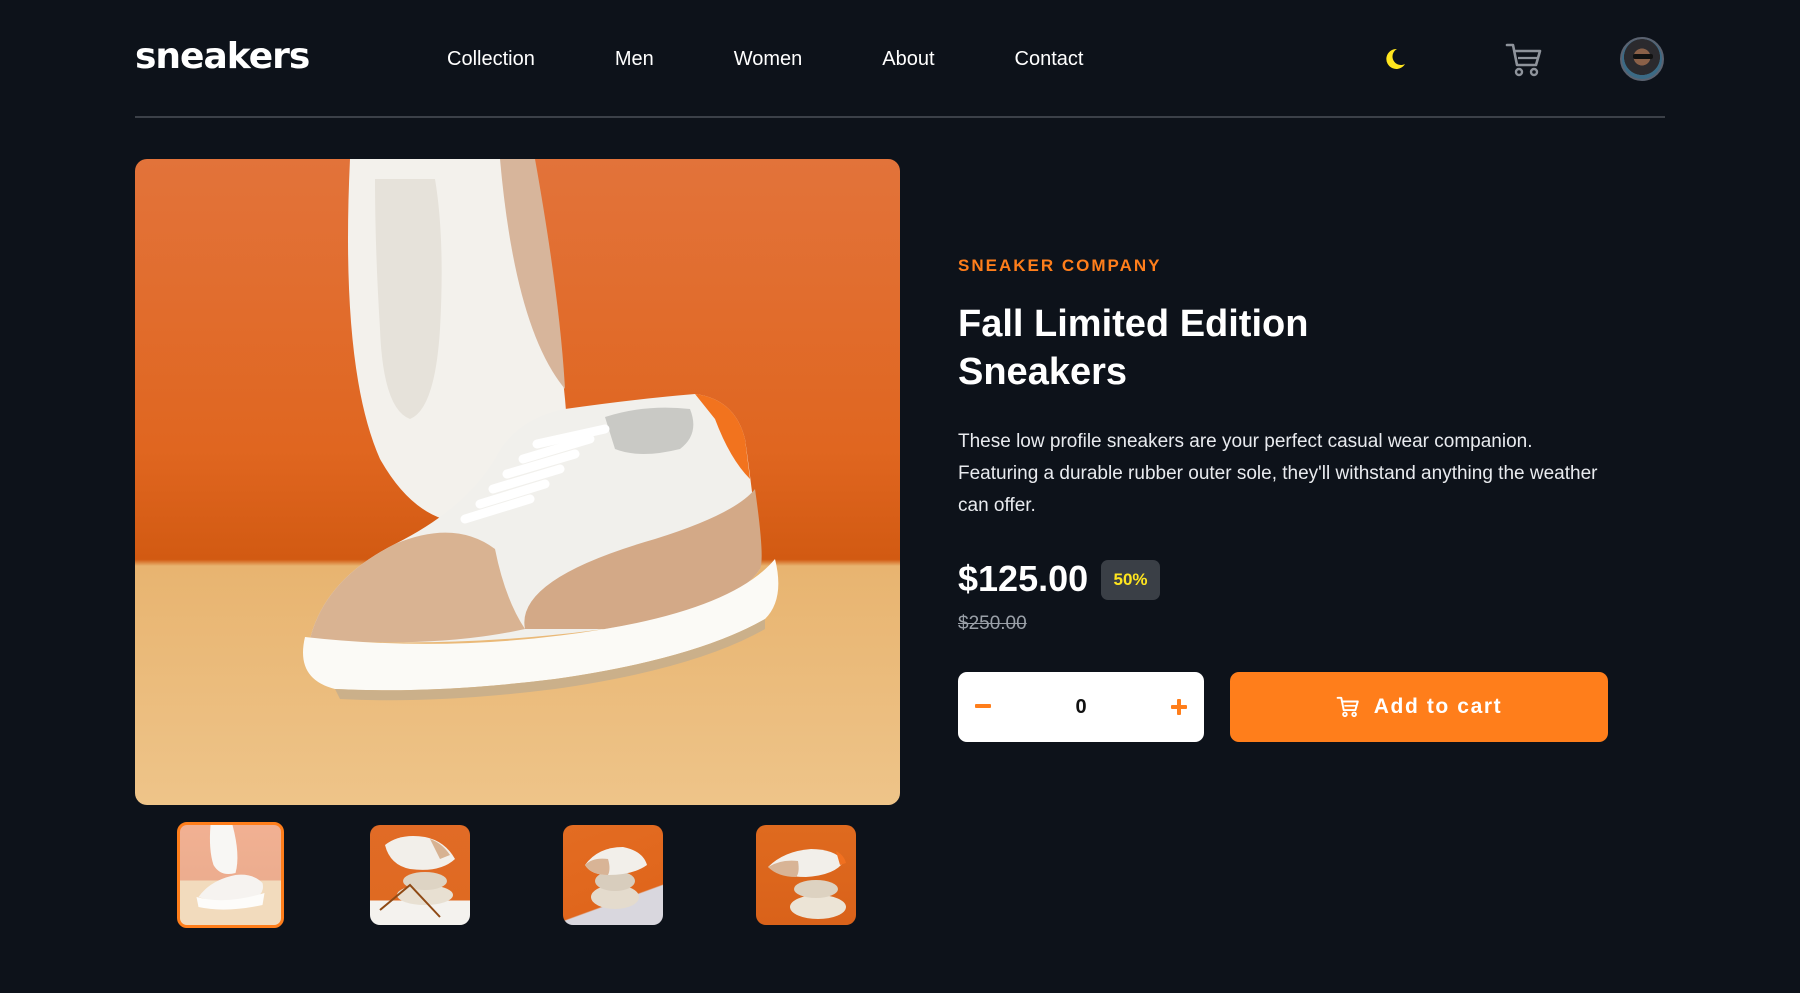 This screenshot has height=993, width=1800. What do you see at coordinates (1060, 265) in the screenshot?
I see `company-name: SNEAKER COMPANY` at bounding box center [1060, 265].